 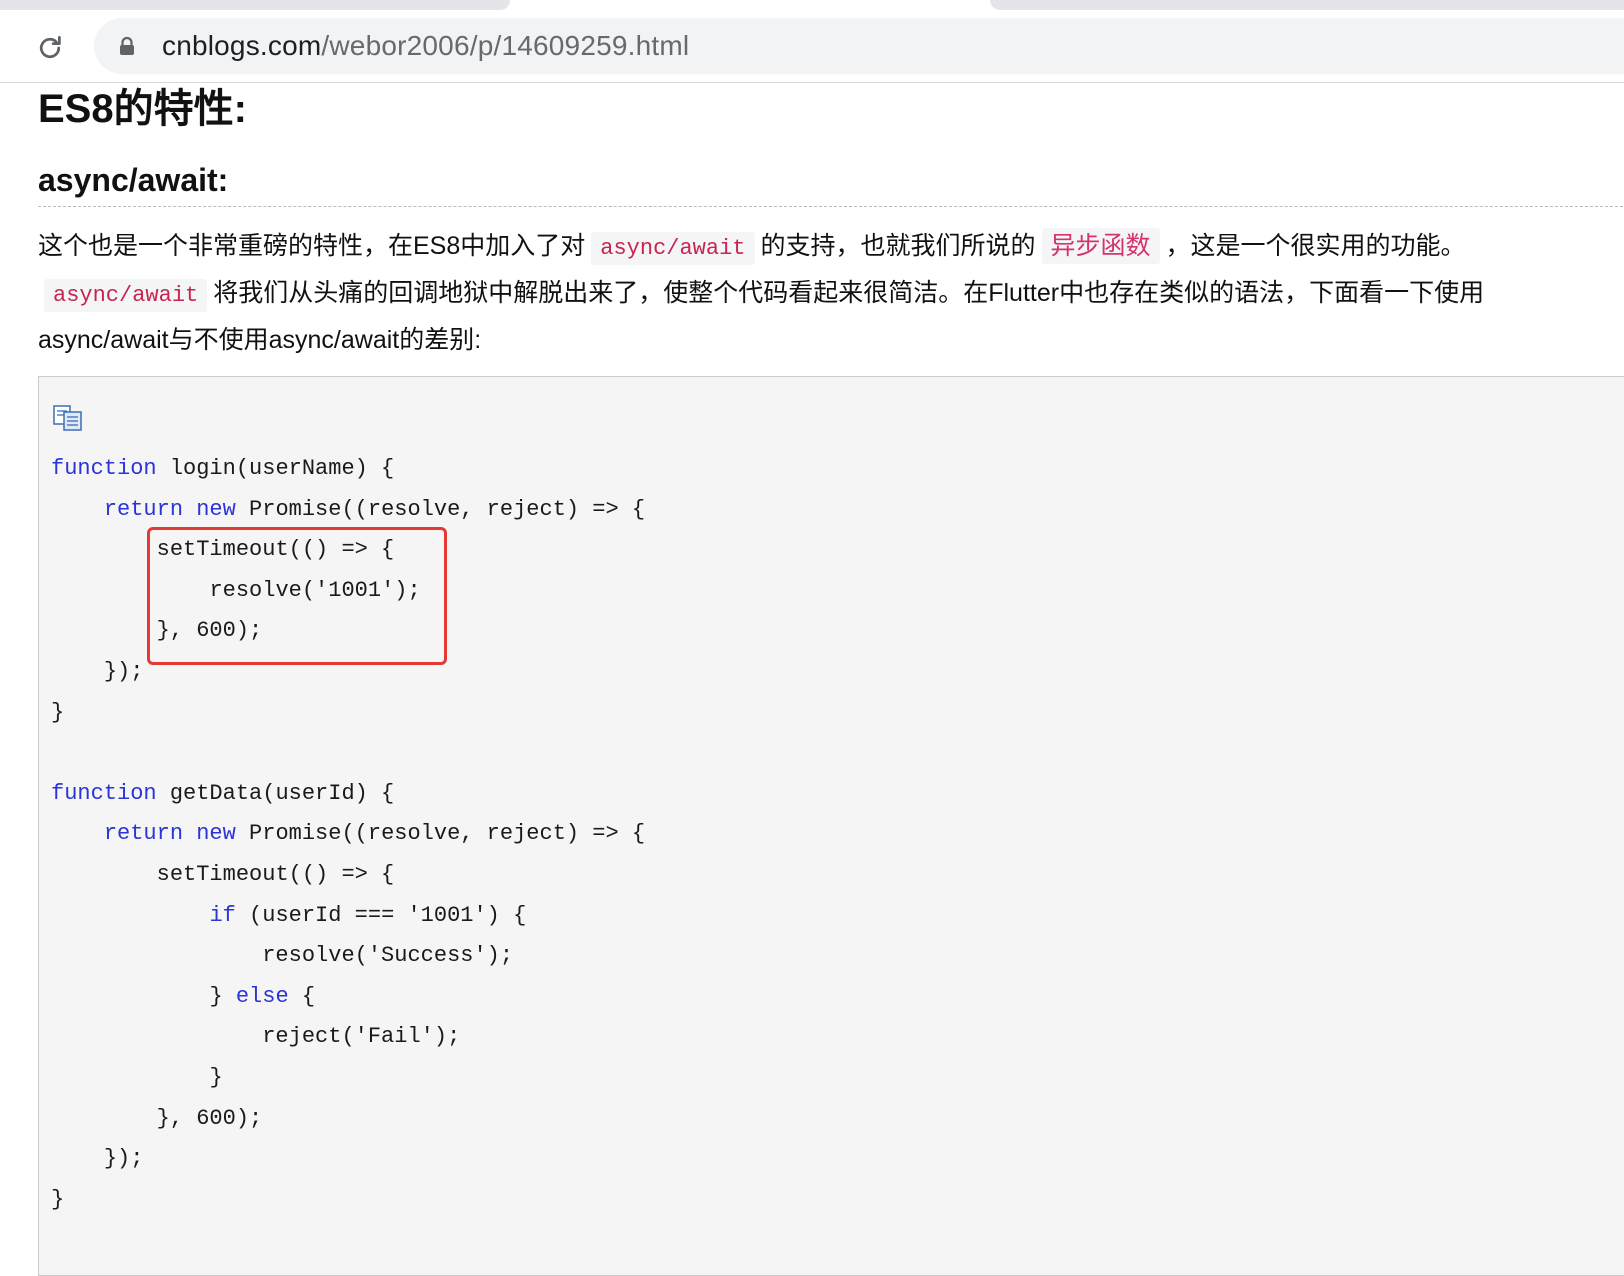 What do you see at coordinates (312, 246) in the screenshot?
I see `text-run: 这个也是一个非常重磅的特性，在ES8中加入了对` at bounding box center [312, 246].